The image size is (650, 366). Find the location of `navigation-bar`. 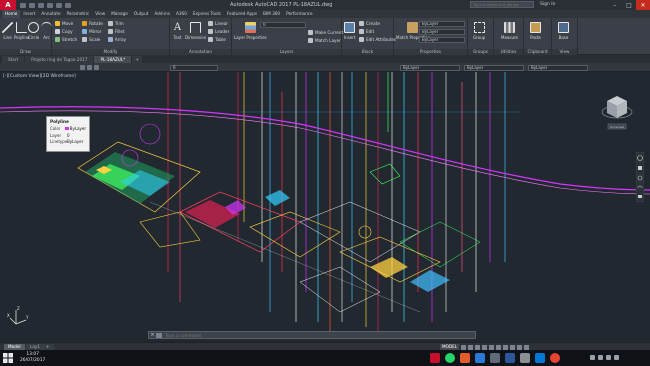

navigation-bar is located at coordinates (640, 177).